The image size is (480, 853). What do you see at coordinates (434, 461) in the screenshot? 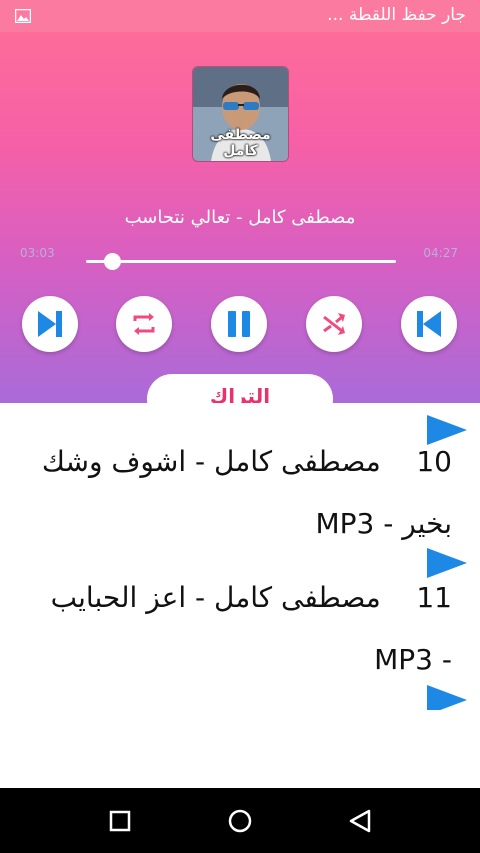
I see `track-number: 10` at bounding box center [434, 461].